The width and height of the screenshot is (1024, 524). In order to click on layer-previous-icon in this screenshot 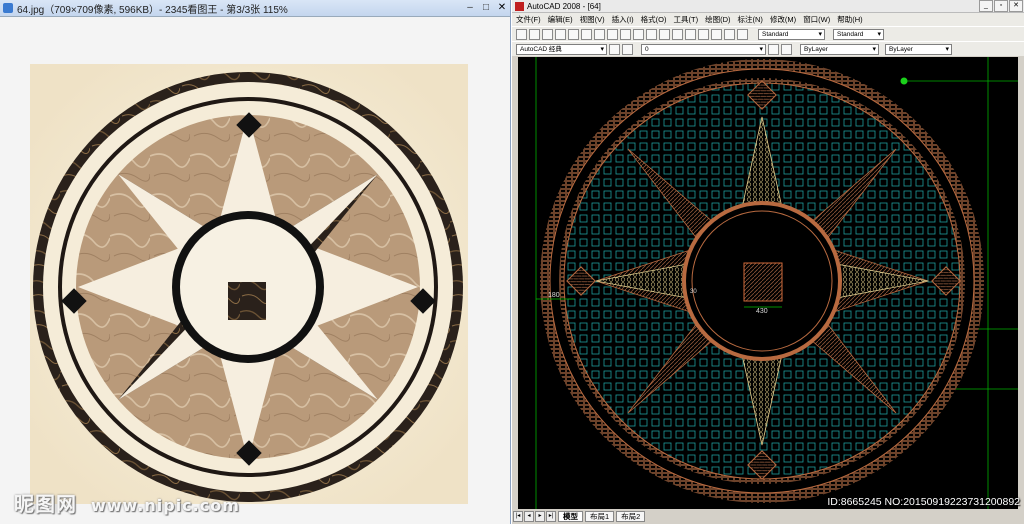, I will do `click(773, 49)`.